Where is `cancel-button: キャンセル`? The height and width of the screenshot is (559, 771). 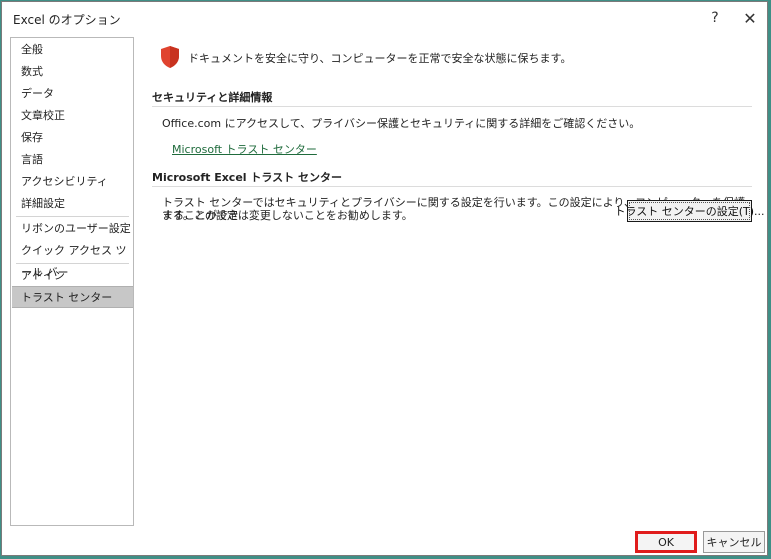
cancel-button: キャンセル is located at coordinates (734, 542).